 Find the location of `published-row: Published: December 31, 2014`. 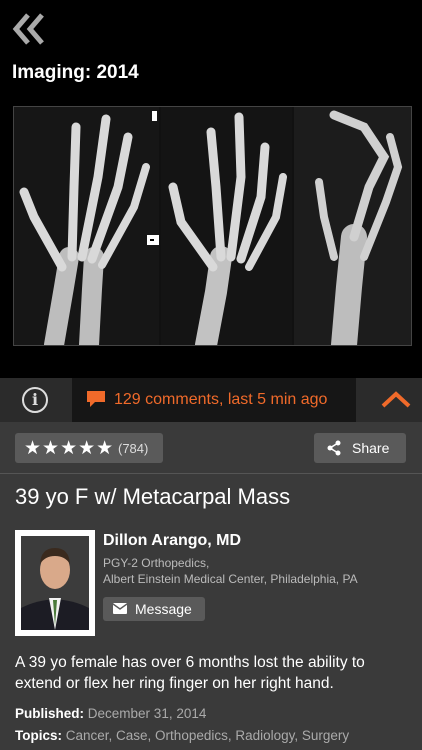

published-row: Published: December 31, 2014 is located at coordinates (110, 713).